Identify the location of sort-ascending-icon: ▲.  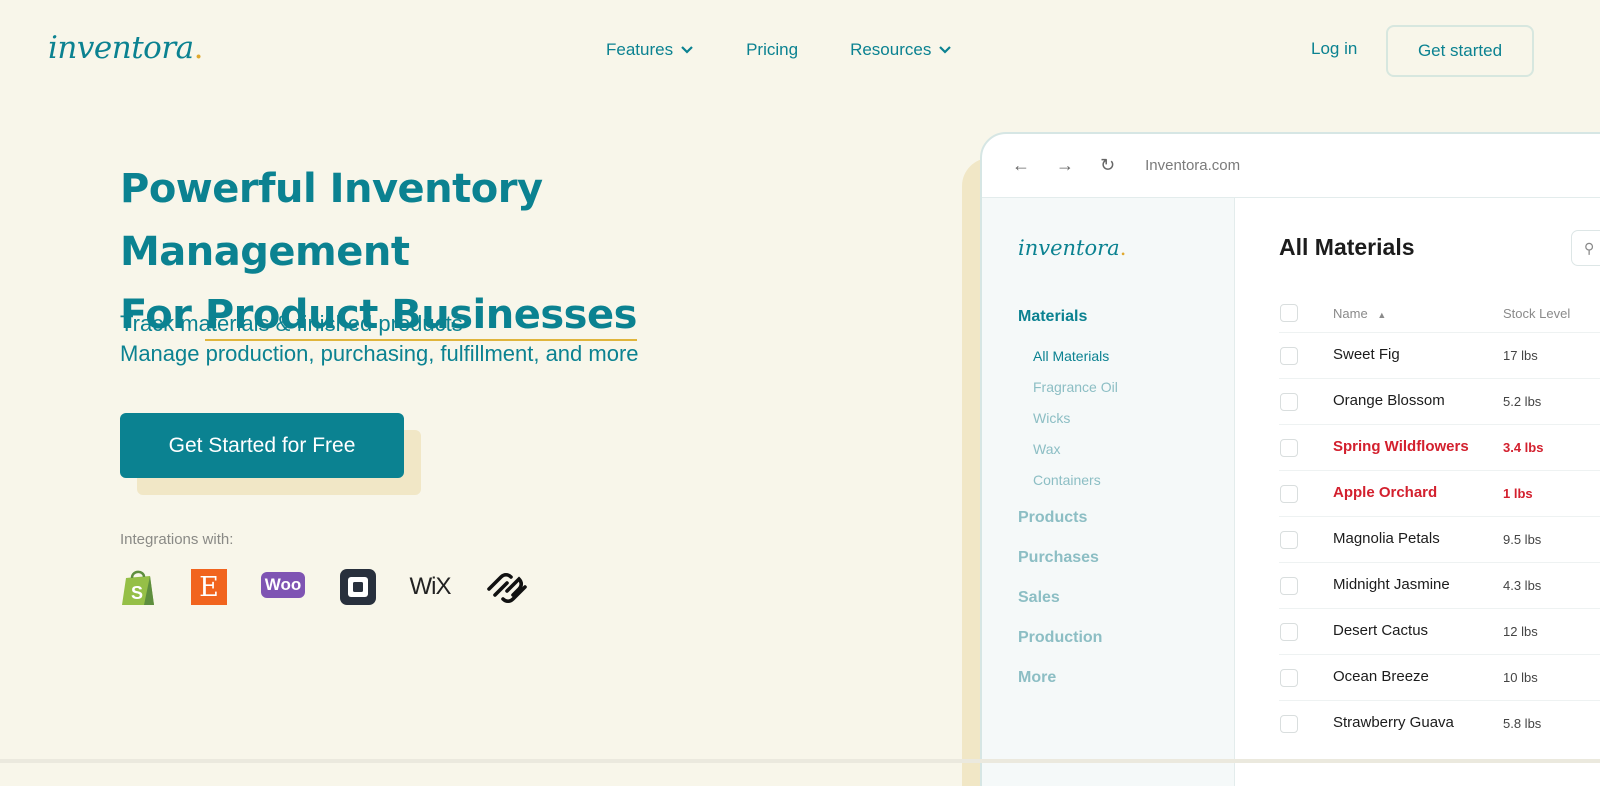
(1382, 315).